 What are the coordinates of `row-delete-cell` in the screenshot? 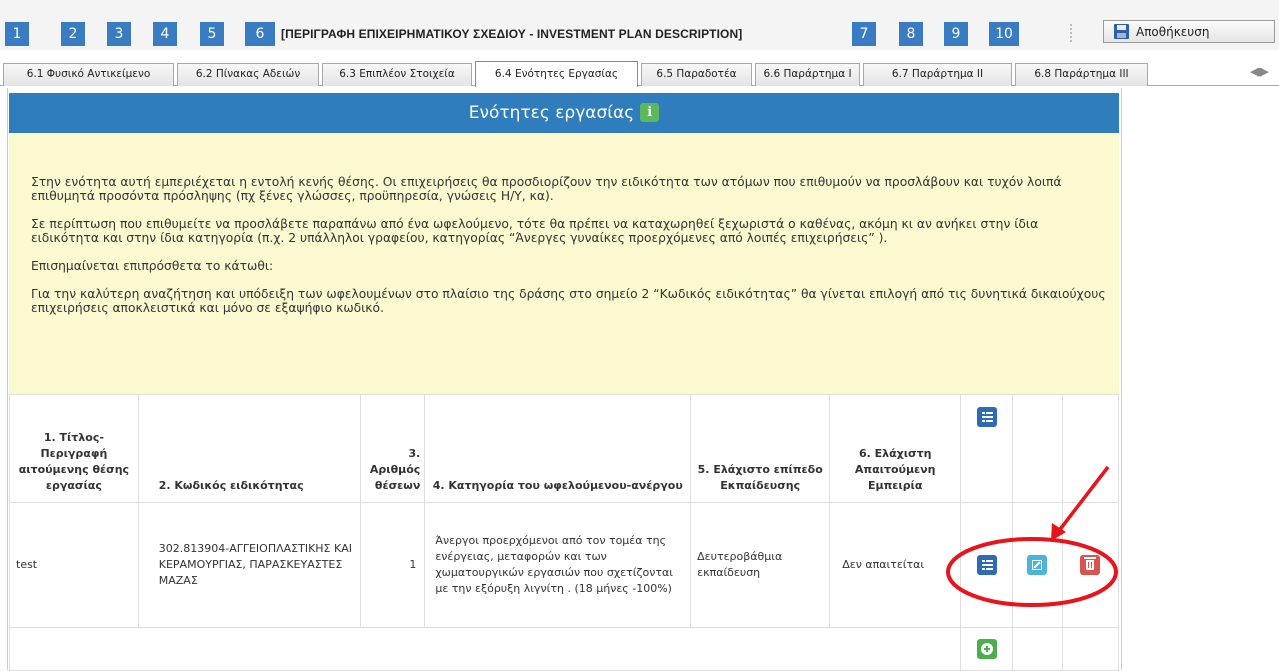 It's located at (1090, 565).